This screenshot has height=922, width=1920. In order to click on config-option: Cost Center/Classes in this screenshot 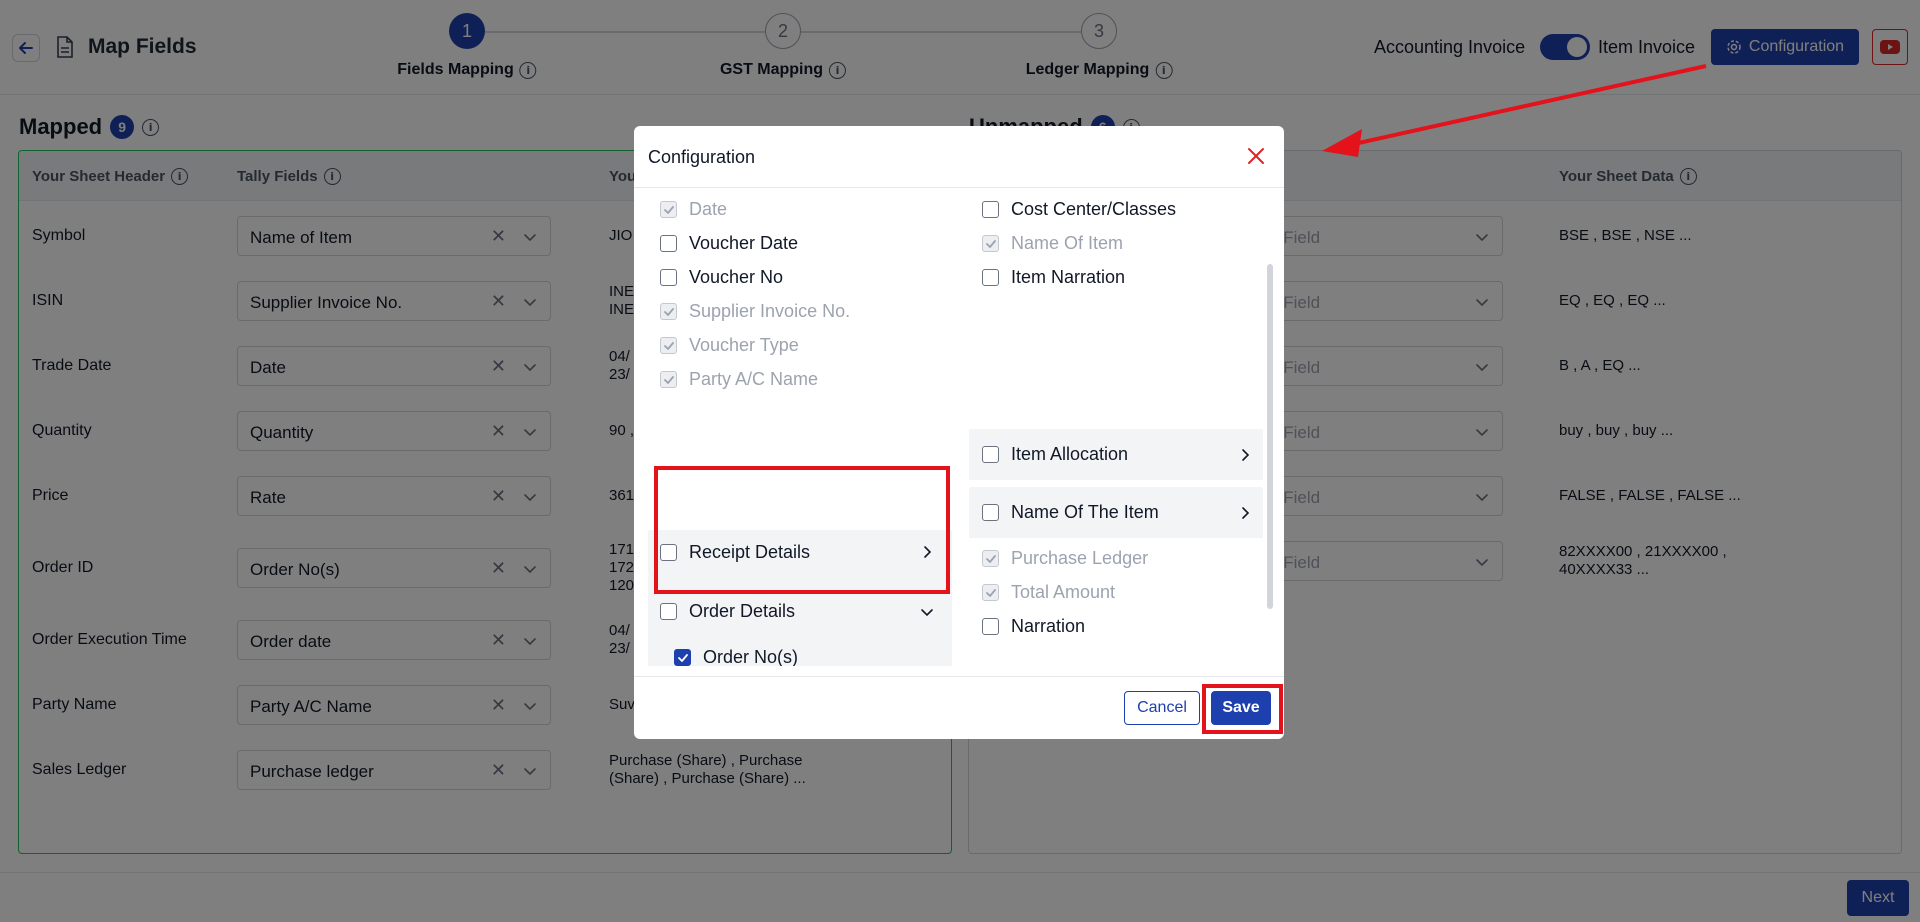, I will do `click(1079, 209)`.